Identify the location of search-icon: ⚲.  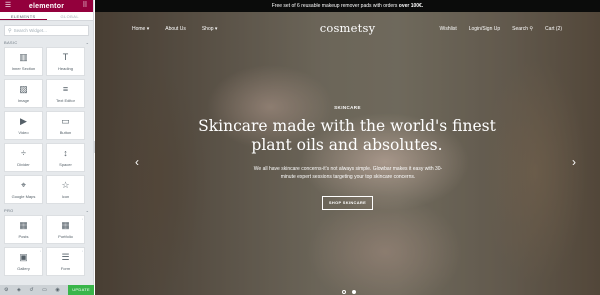
(10, 30).